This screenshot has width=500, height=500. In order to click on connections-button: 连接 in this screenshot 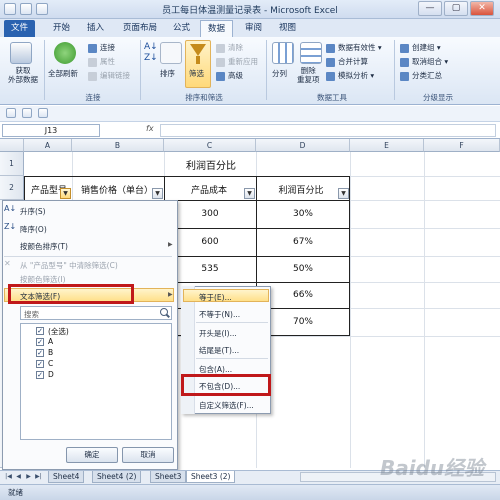, I will do `click(101, 47)`.